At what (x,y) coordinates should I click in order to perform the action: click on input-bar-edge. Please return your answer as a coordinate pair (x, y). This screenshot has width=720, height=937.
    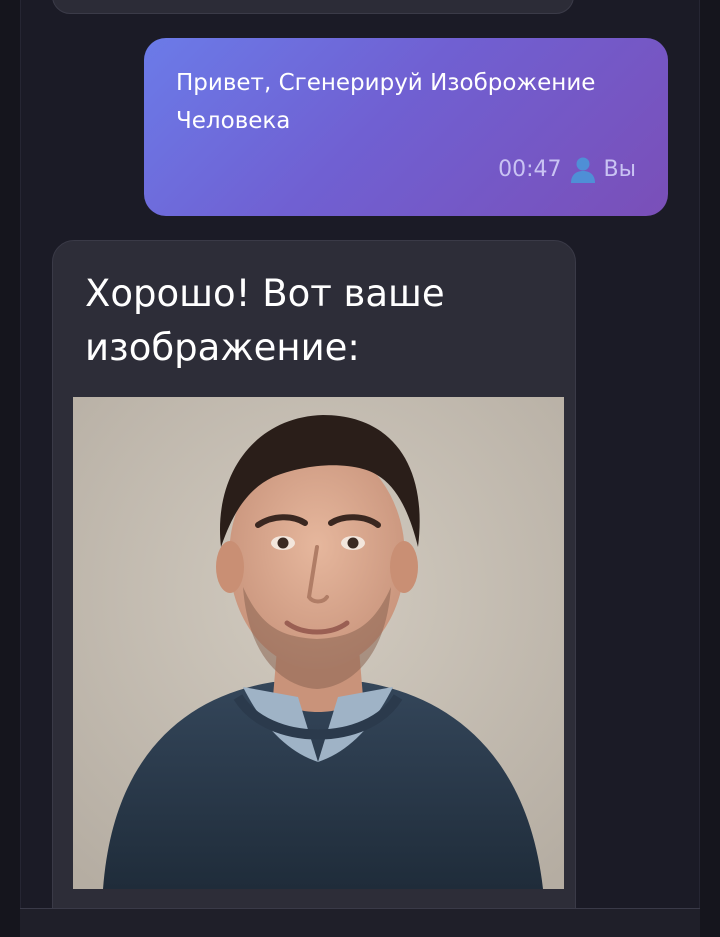
    Looking at the image, I should click on (360, 922).